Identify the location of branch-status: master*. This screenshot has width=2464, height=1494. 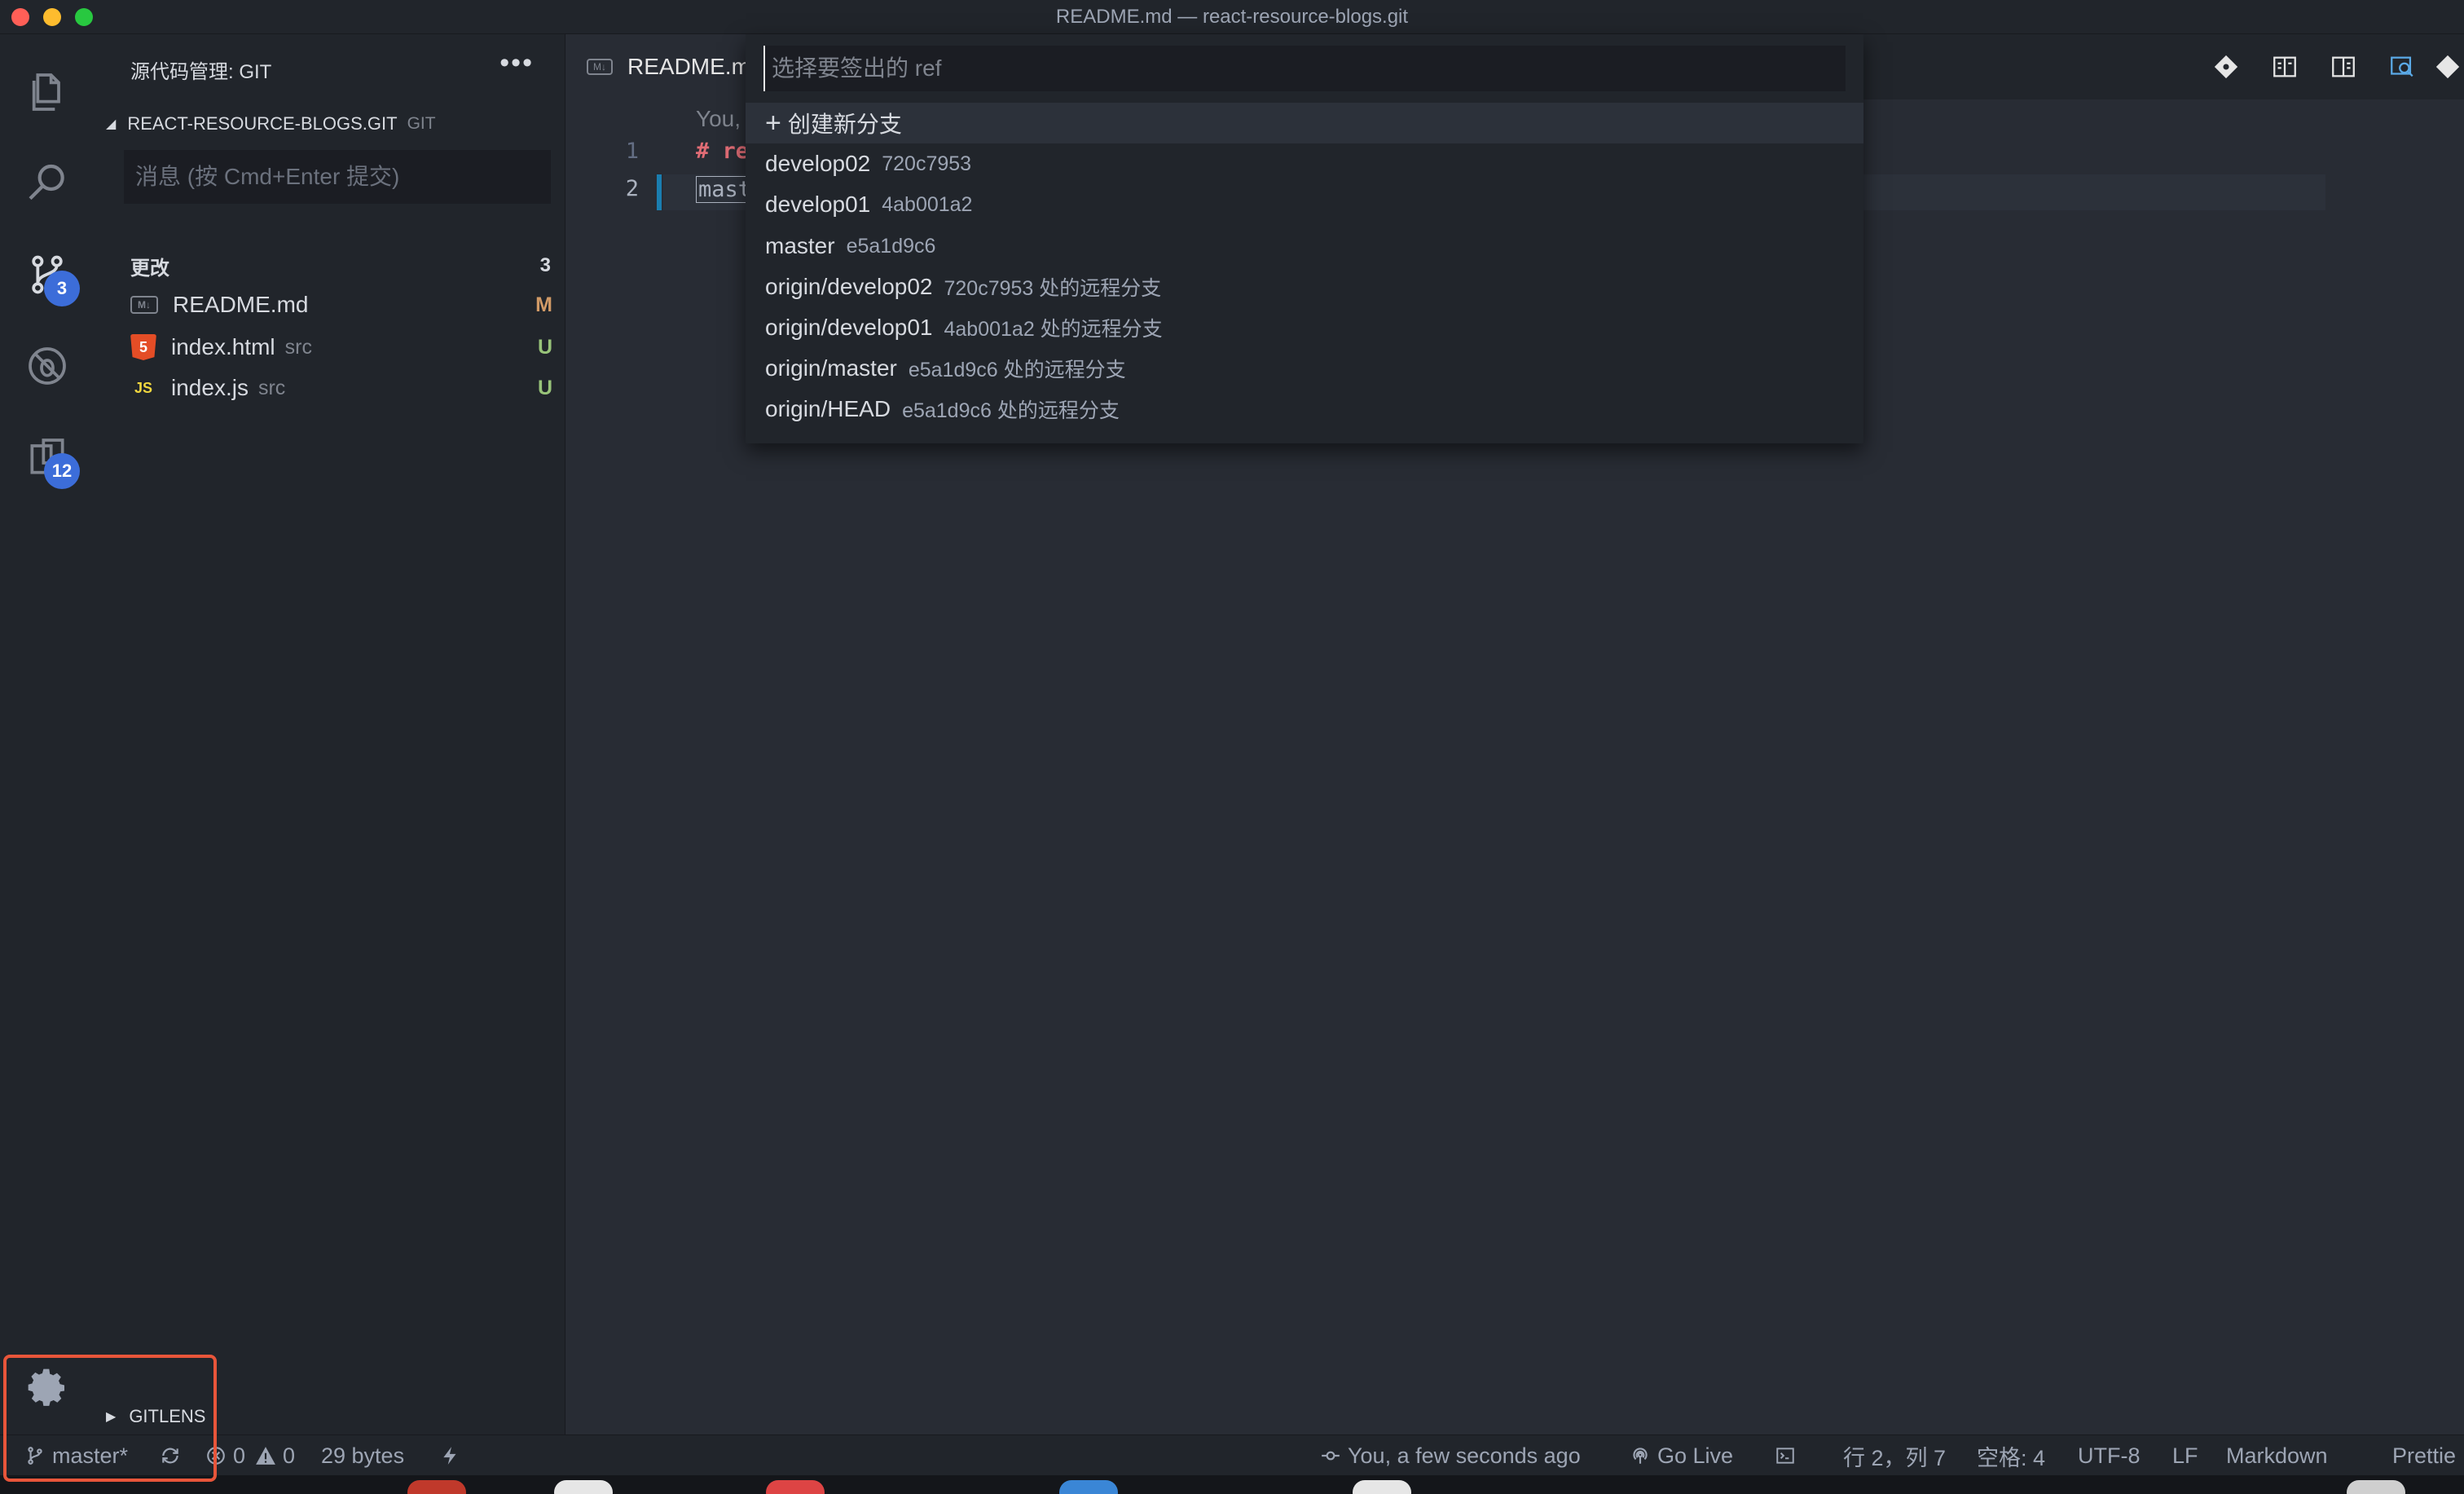
(76, 1455).